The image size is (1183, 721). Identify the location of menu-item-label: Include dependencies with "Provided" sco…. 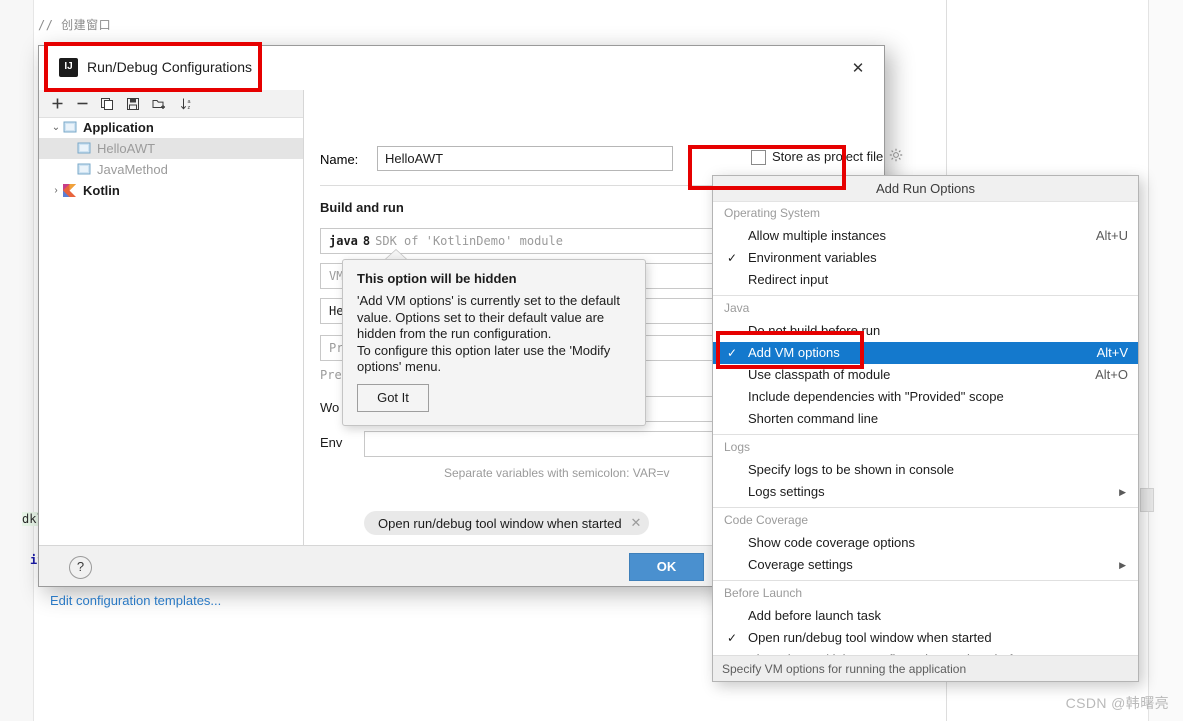
(876, 396).